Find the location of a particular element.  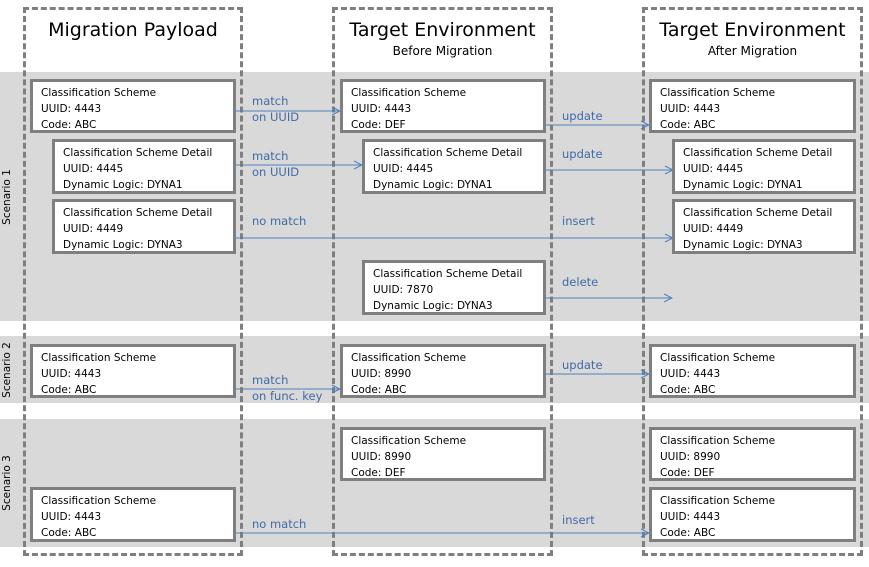

s2-before-scheme-box: Classification Scheme UUID: 8990 Code: ABC is located at coordinates (443, 371).